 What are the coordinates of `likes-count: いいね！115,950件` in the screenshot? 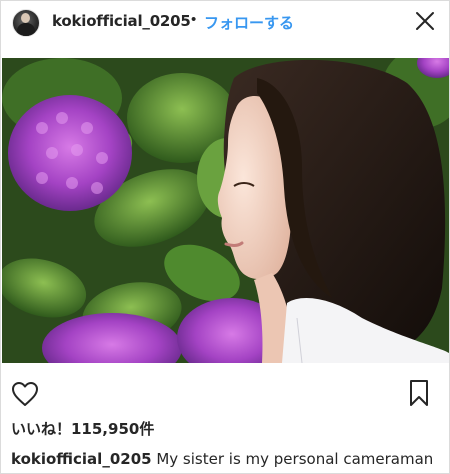 It's located at (82, 428).